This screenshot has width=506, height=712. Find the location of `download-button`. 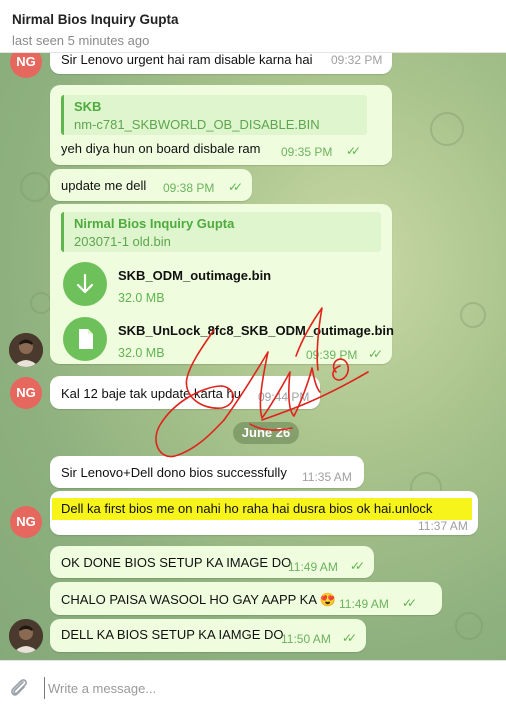

download-button is located at coordinates (85, 284).